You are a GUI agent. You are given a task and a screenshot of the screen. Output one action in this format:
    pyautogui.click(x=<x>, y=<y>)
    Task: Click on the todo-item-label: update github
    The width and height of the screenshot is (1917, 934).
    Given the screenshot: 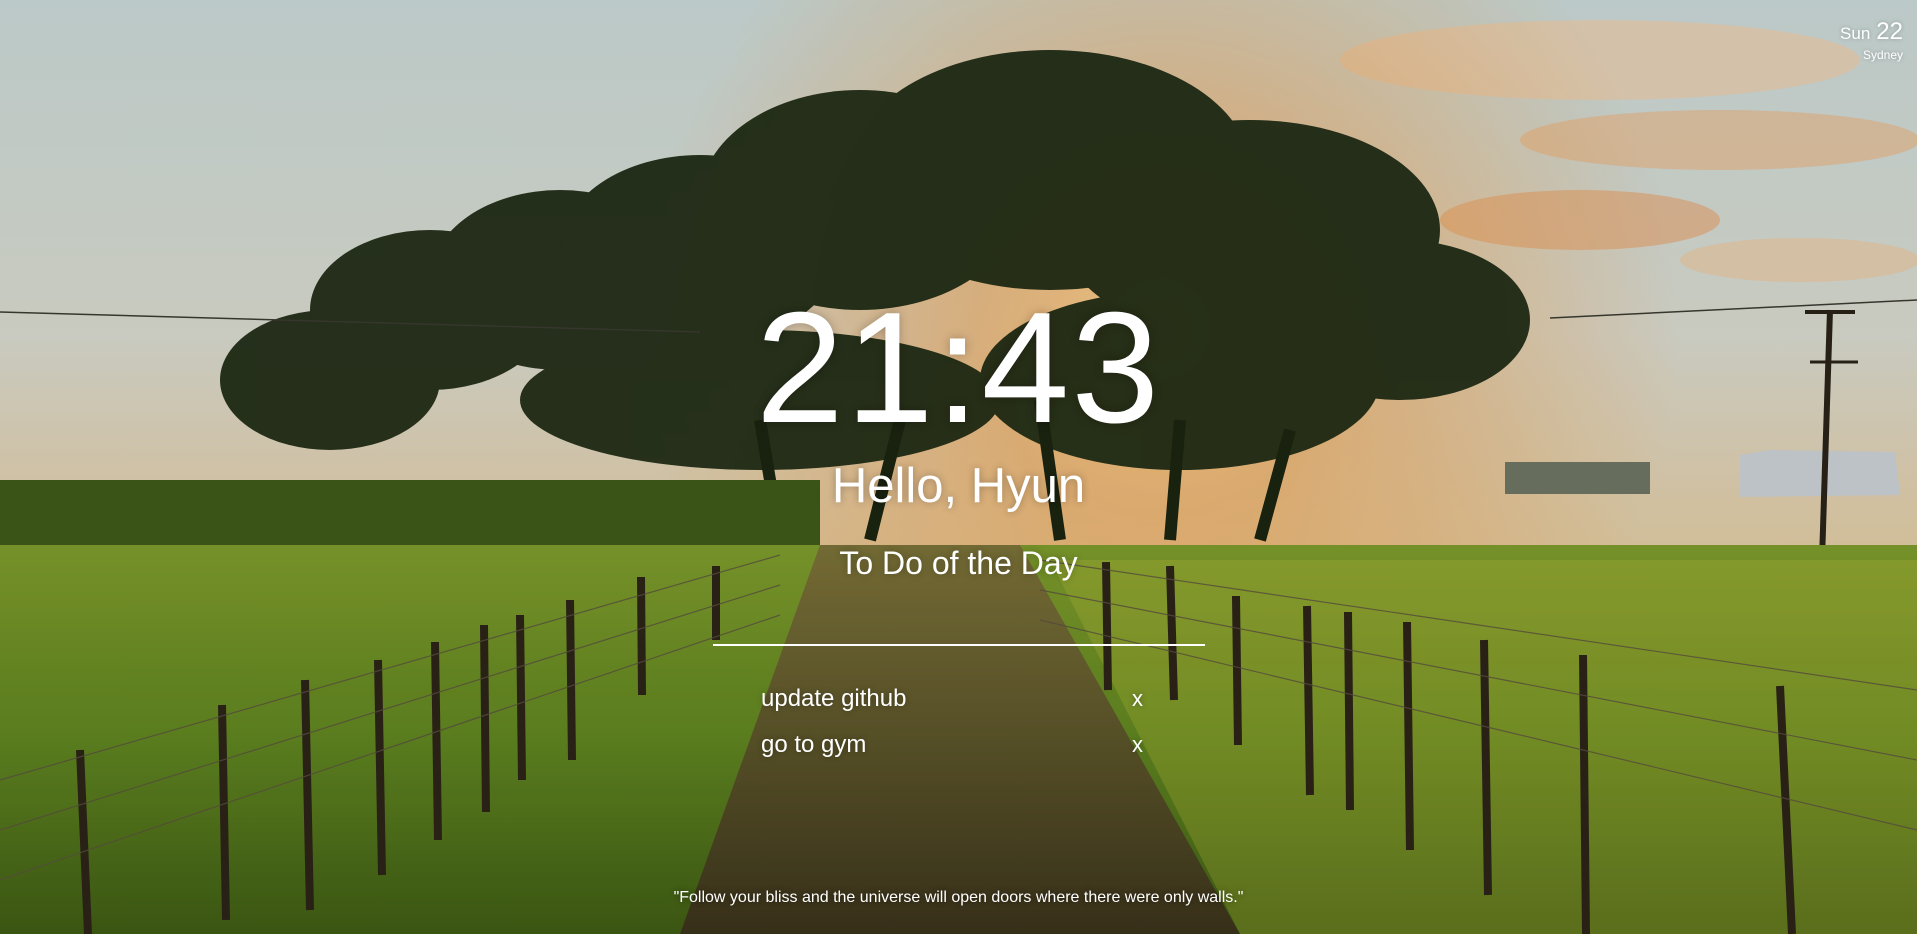 What is the action you would take?
    pyautogui.click(x=834, y=698)
    